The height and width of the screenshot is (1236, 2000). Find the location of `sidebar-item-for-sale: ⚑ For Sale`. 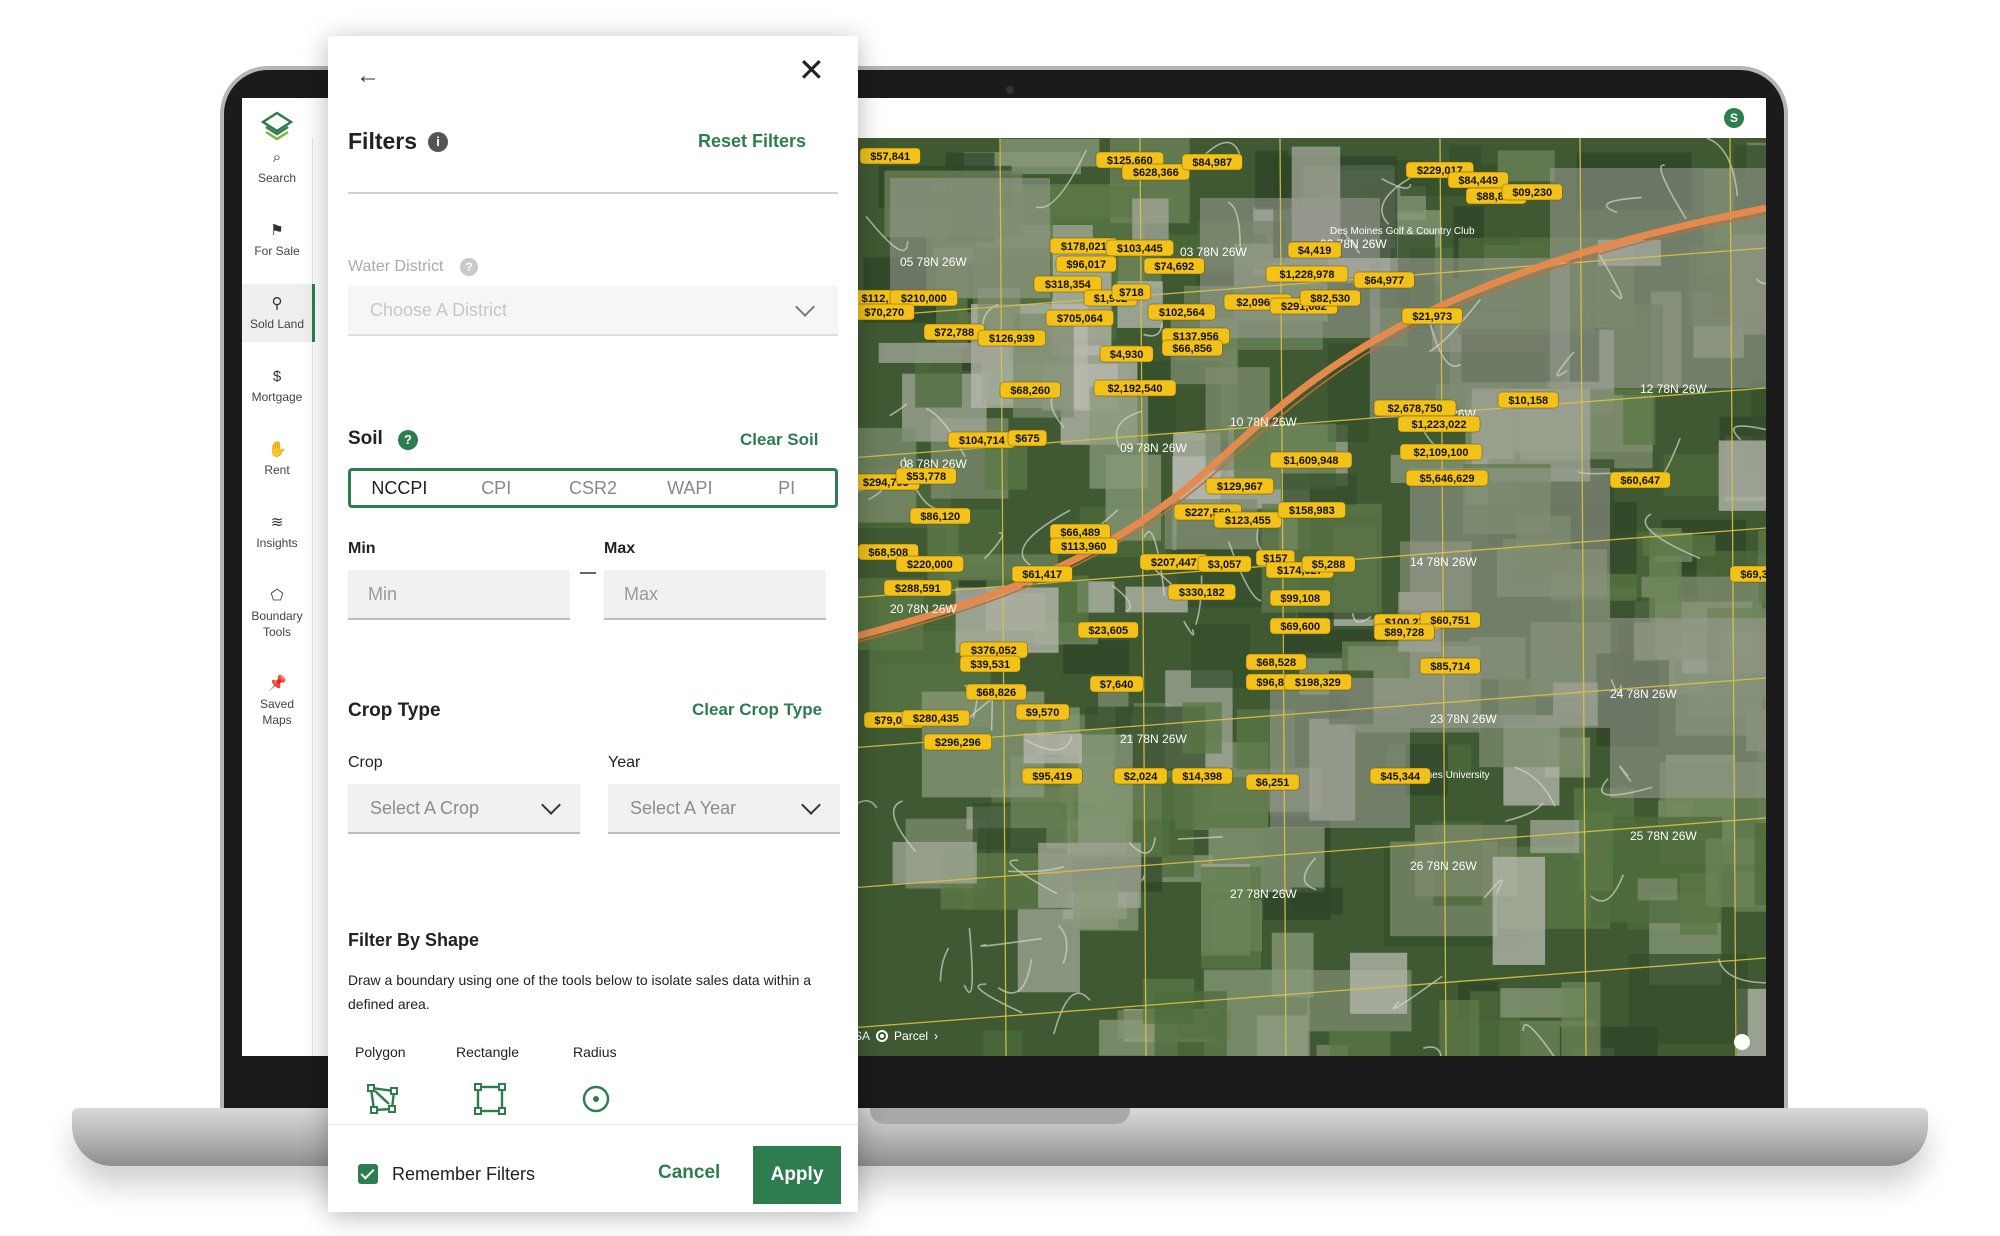

sidebar-item-for-sale: ⚑ For Sale is located at coordinates (277, 240).